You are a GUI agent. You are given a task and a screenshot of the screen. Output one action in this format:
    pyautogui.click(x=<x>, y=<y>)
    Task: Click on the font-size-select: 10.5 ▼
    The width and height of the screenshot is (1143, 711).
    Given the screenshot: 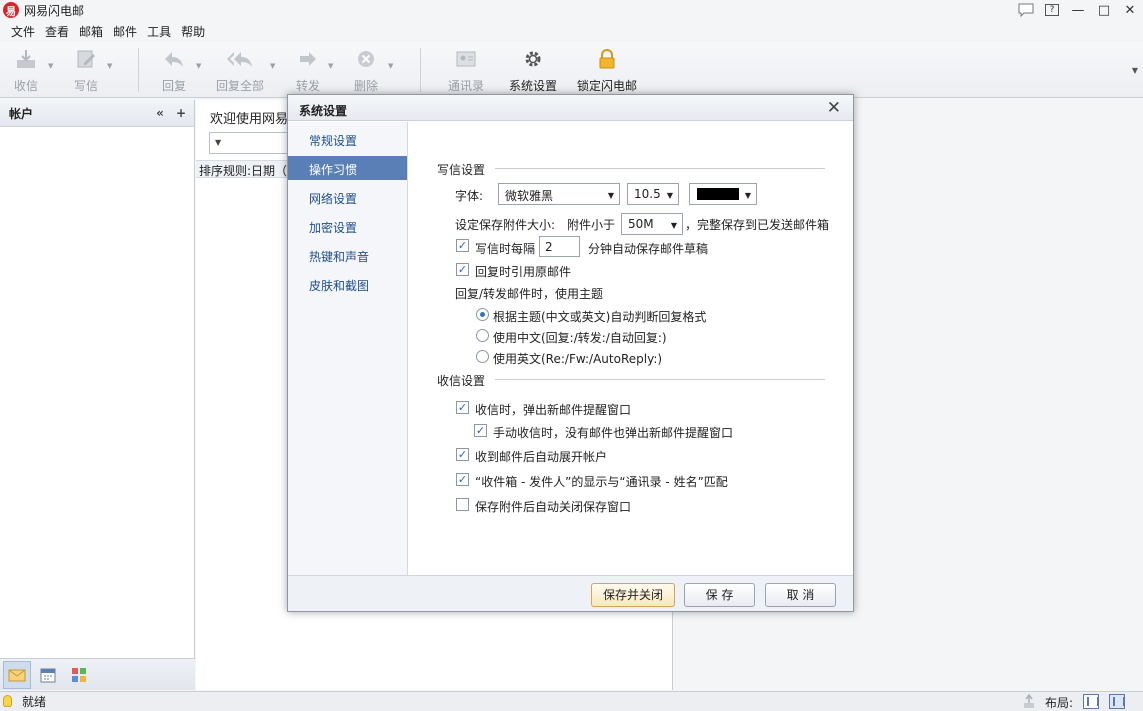 What is the action you would take?
    pyautogui.click(x=653, y=194)
    